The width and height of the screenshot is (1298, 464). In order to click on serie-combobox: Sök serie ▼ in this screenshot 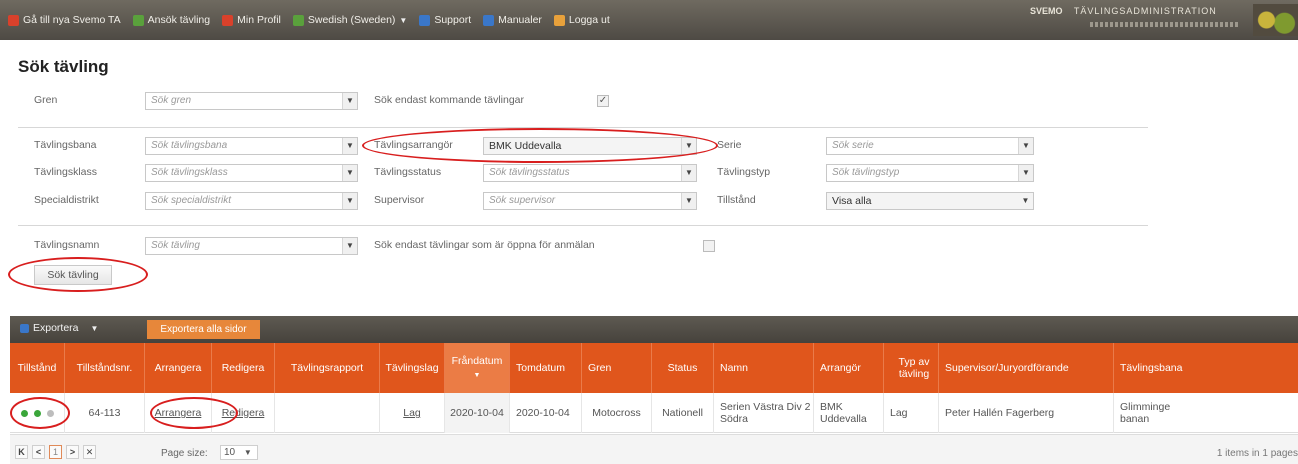, I will do `click(930, 146)`.